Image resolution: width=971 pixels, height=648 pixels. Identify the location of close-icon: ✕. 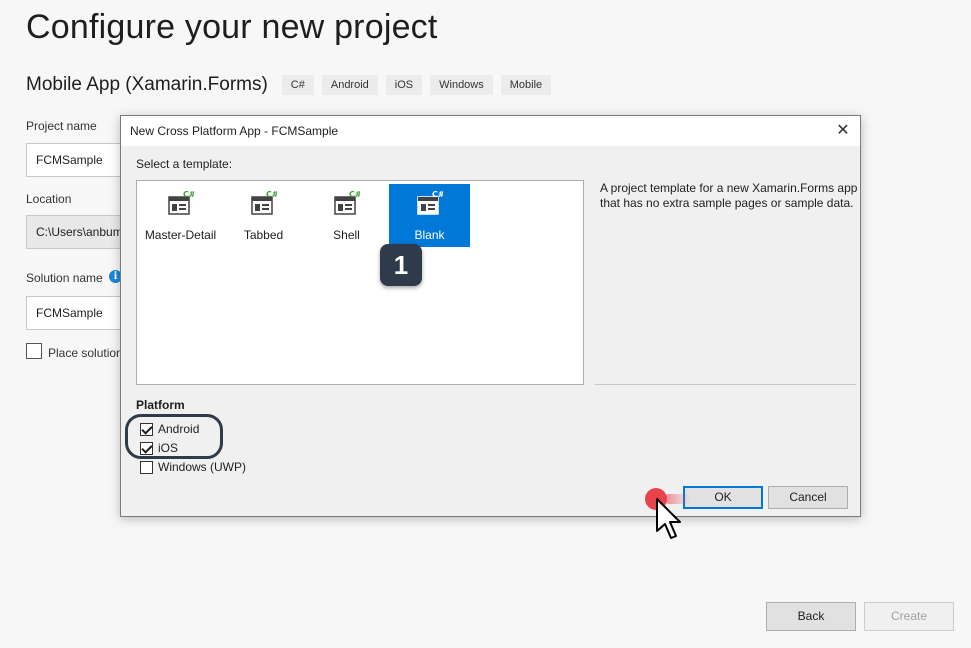
(843, 131).